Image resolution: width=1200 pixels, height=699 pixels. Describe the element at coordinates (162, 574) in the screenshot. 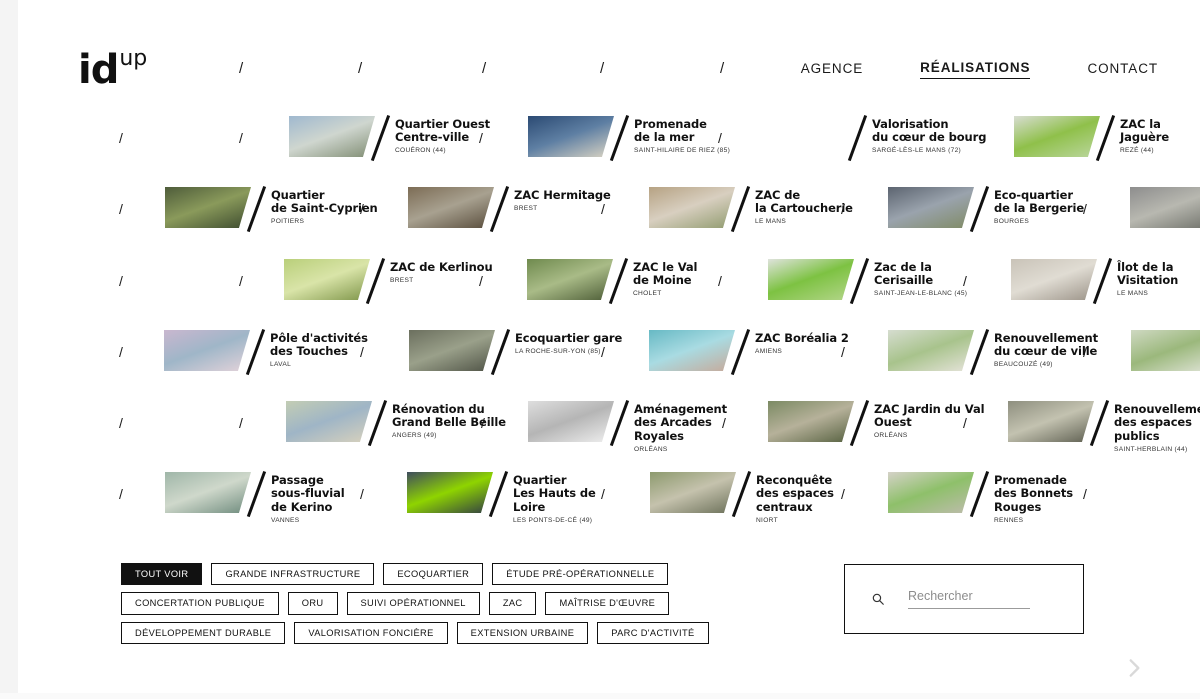

I see `filter-tag: TOUT VOIR` at that location.